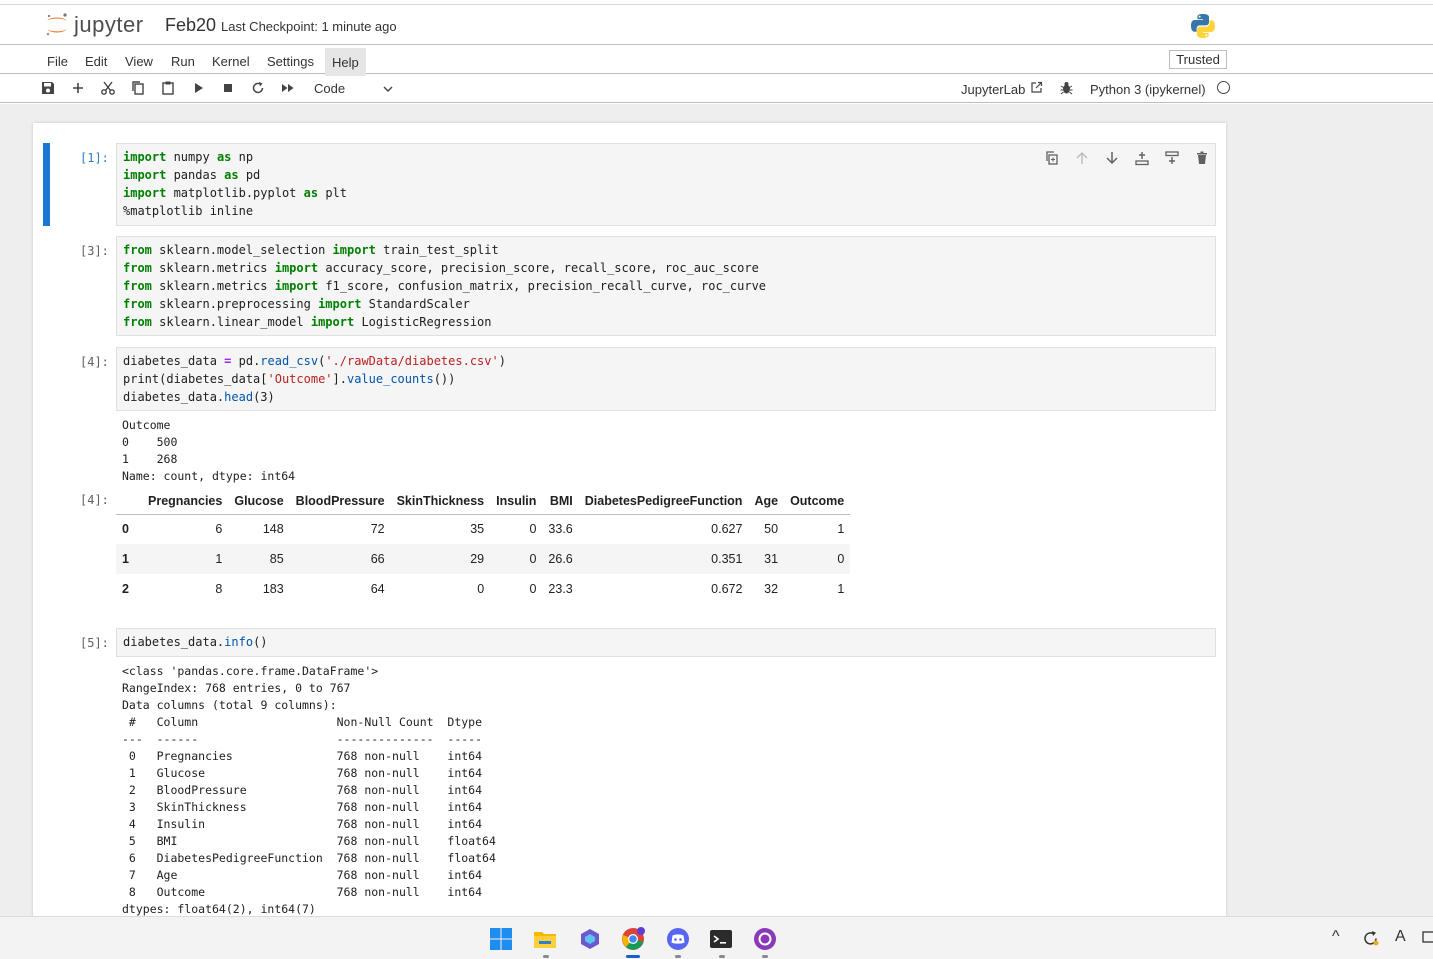  What do you see at coordinates (1037, 87) in the screenshot?
I see `external-link-icon` at bounding box center [1037, 87].